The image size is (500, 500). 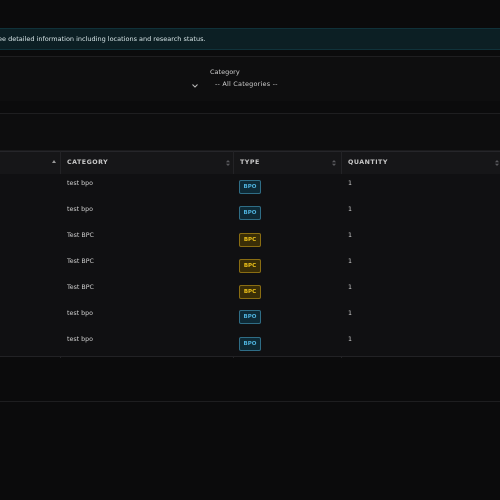 I want to click on category-select: -- All Categories --, so click(x=246, y=84).